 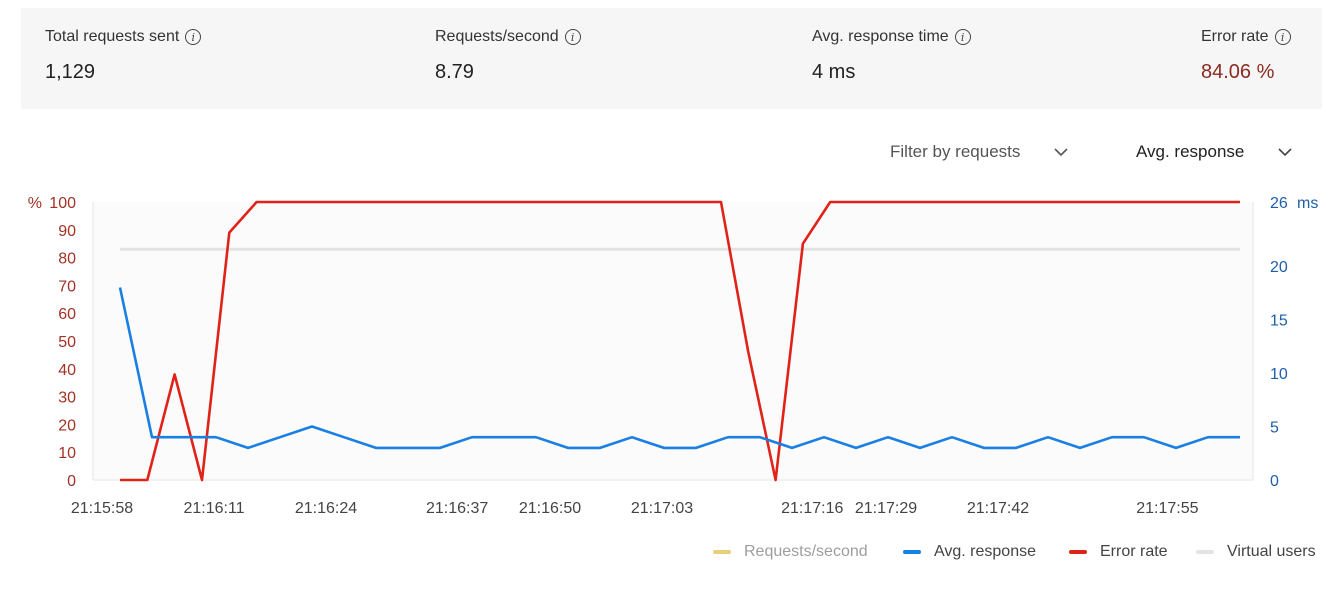 What do you see at coordinates (812, 508) in the screenshot?
I see `x-tick-label: 21:17:16` at bounding box center [812, 508].